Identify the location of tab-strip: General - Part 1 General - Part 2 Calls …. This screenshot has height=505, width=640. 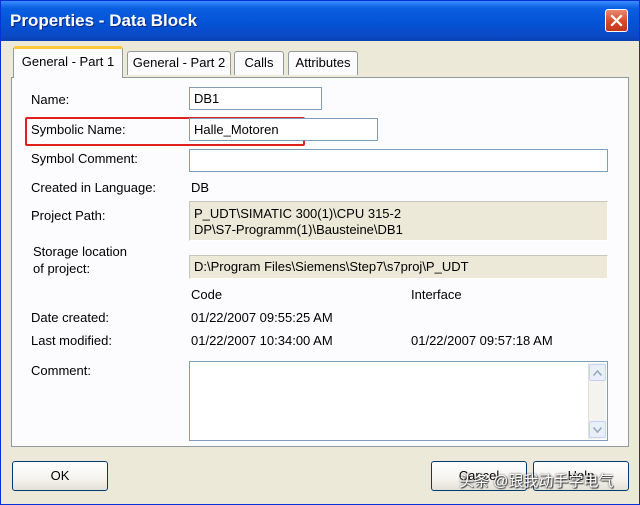
(320, 61).